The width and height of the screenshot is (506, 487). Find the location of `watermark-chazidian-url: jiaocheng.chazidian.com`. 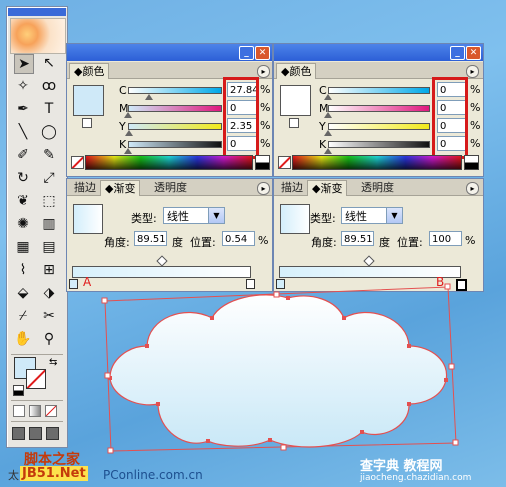

watermark-chazidian-url: jiaocheng.chazidian.com is located at coordinates (416, 478).